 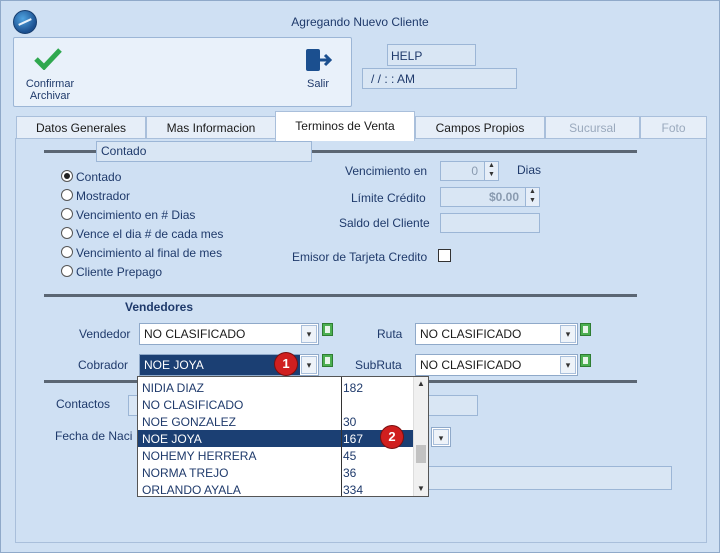 What do you see at coordinates (276, 472) in the screenshot?
I see `list-item: NORMA TREJO 36` at bounding box center [276, 472].